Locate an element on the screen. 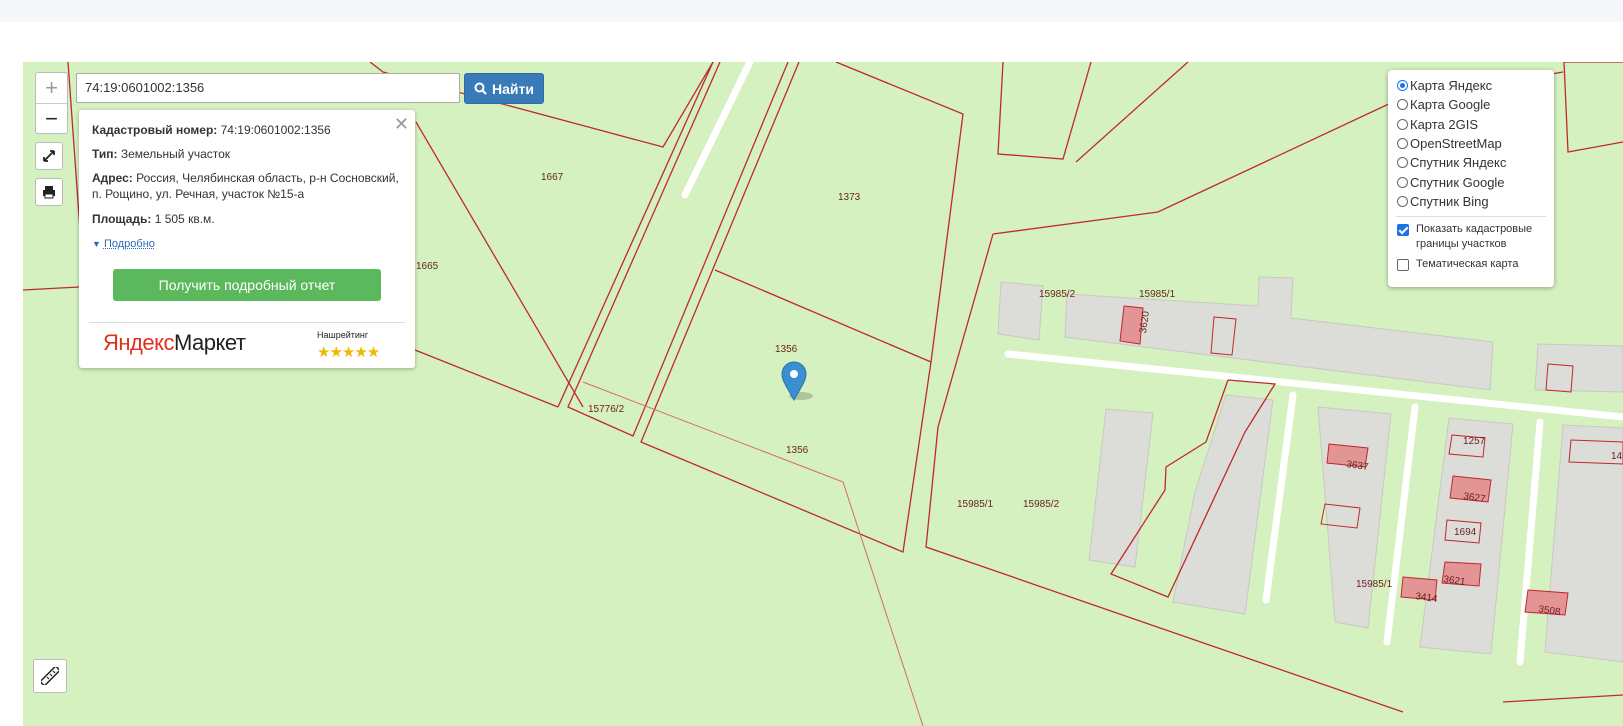 This screenshot has height=726, width=1623. search-input: 74:19:0601002:1356 is located at coordinates (268, 88).